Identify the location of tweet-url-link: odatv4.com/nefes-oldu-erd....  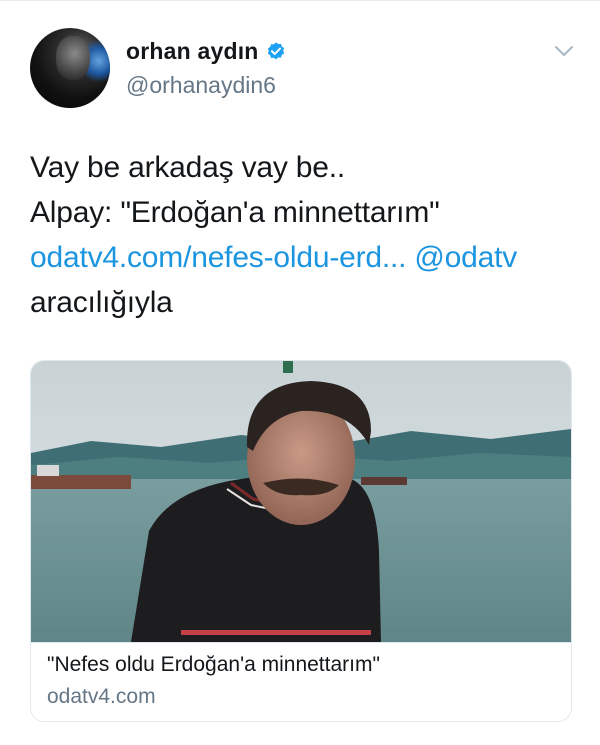
(218, 257).